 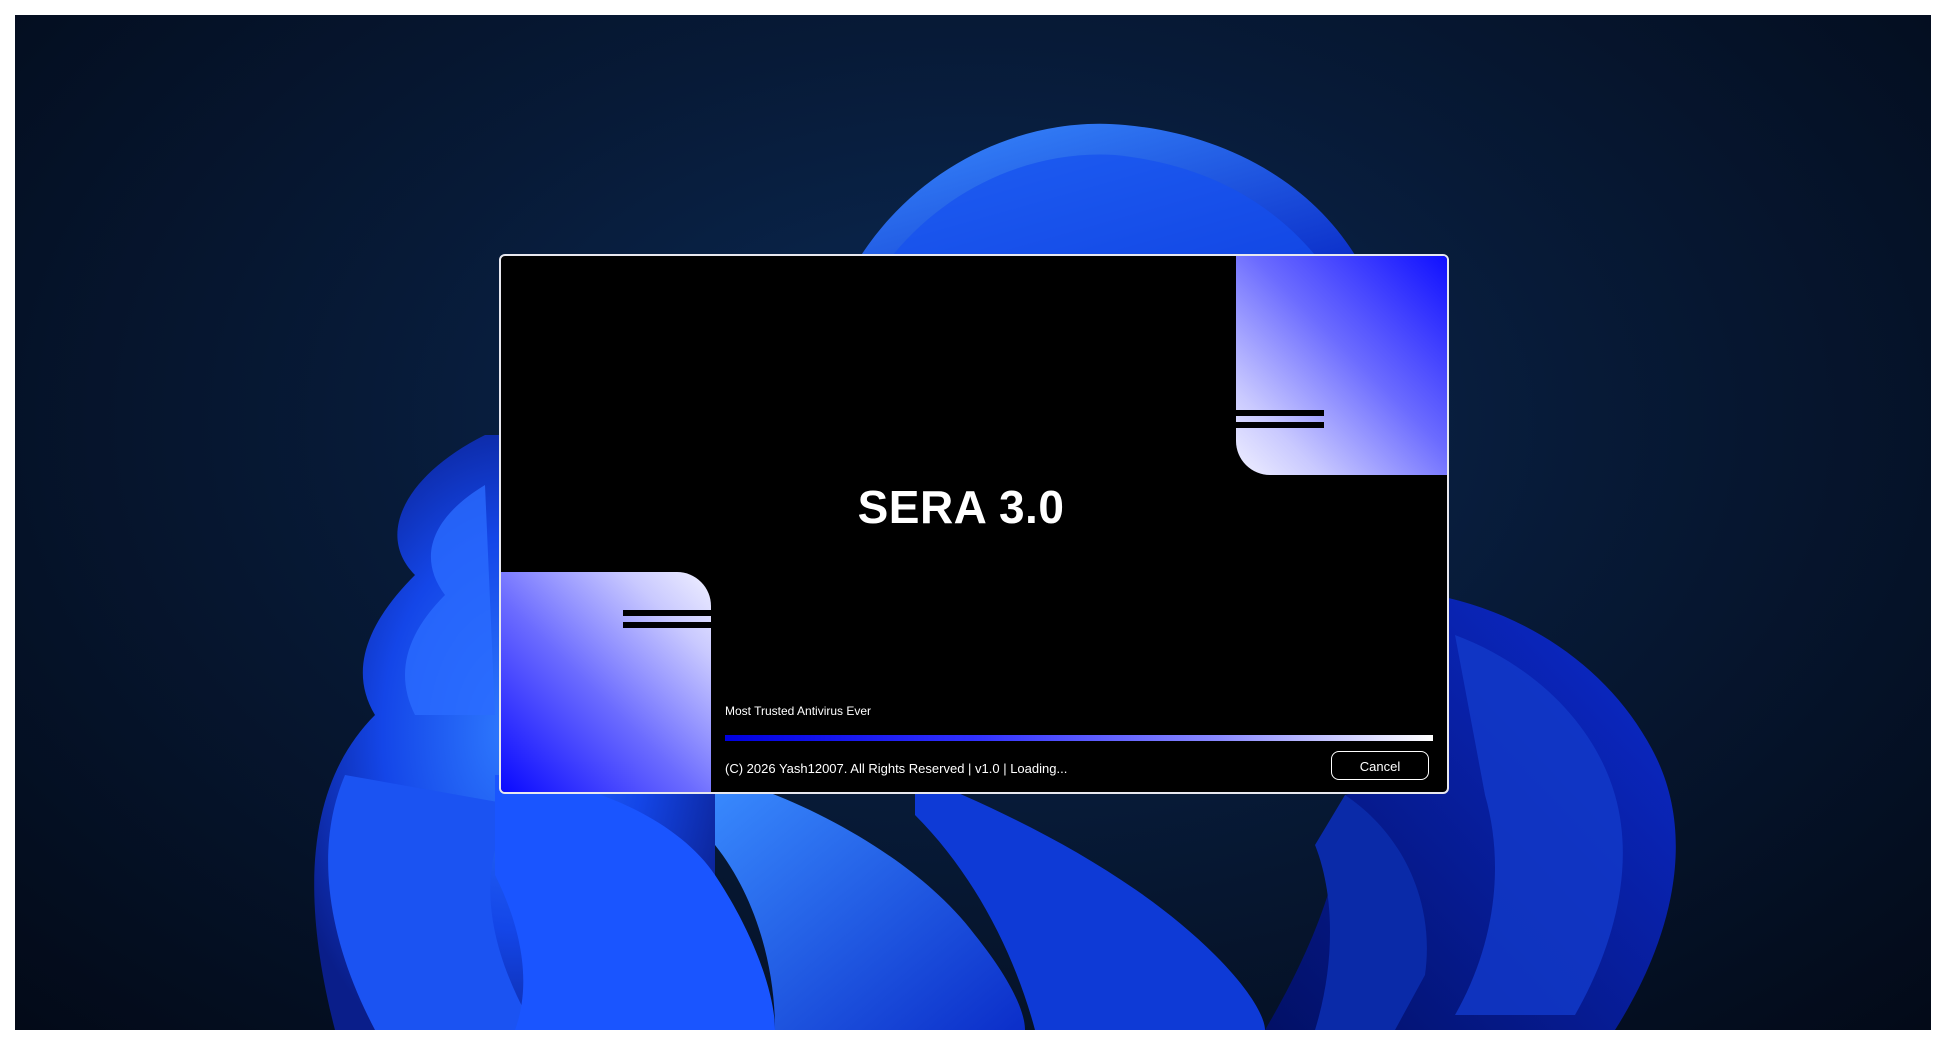 I want to click on cancel-button: Cancel, so click(x=1380, y=765).